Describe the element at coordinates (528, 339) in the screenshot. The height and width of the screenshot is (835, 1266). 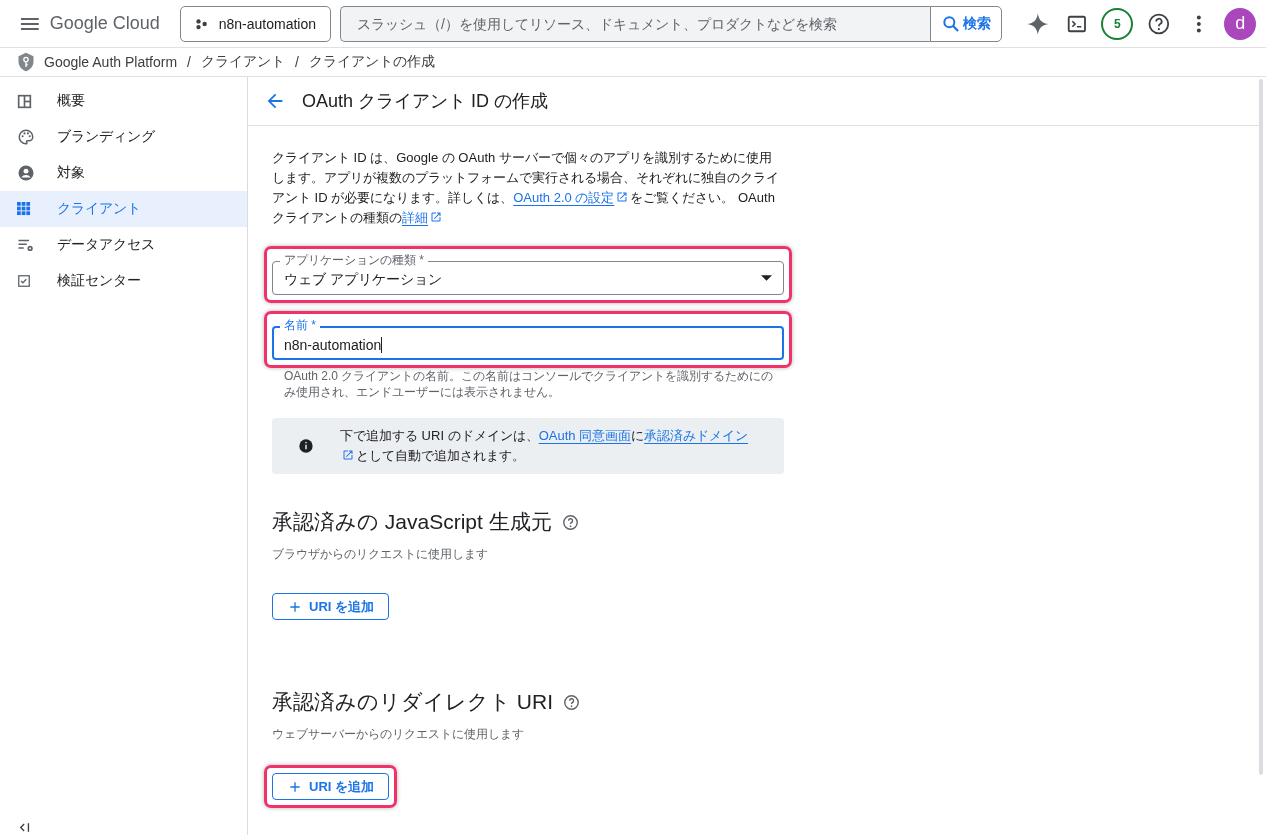
I see `name-input-field: 名前 * n8n-automation` at that location.